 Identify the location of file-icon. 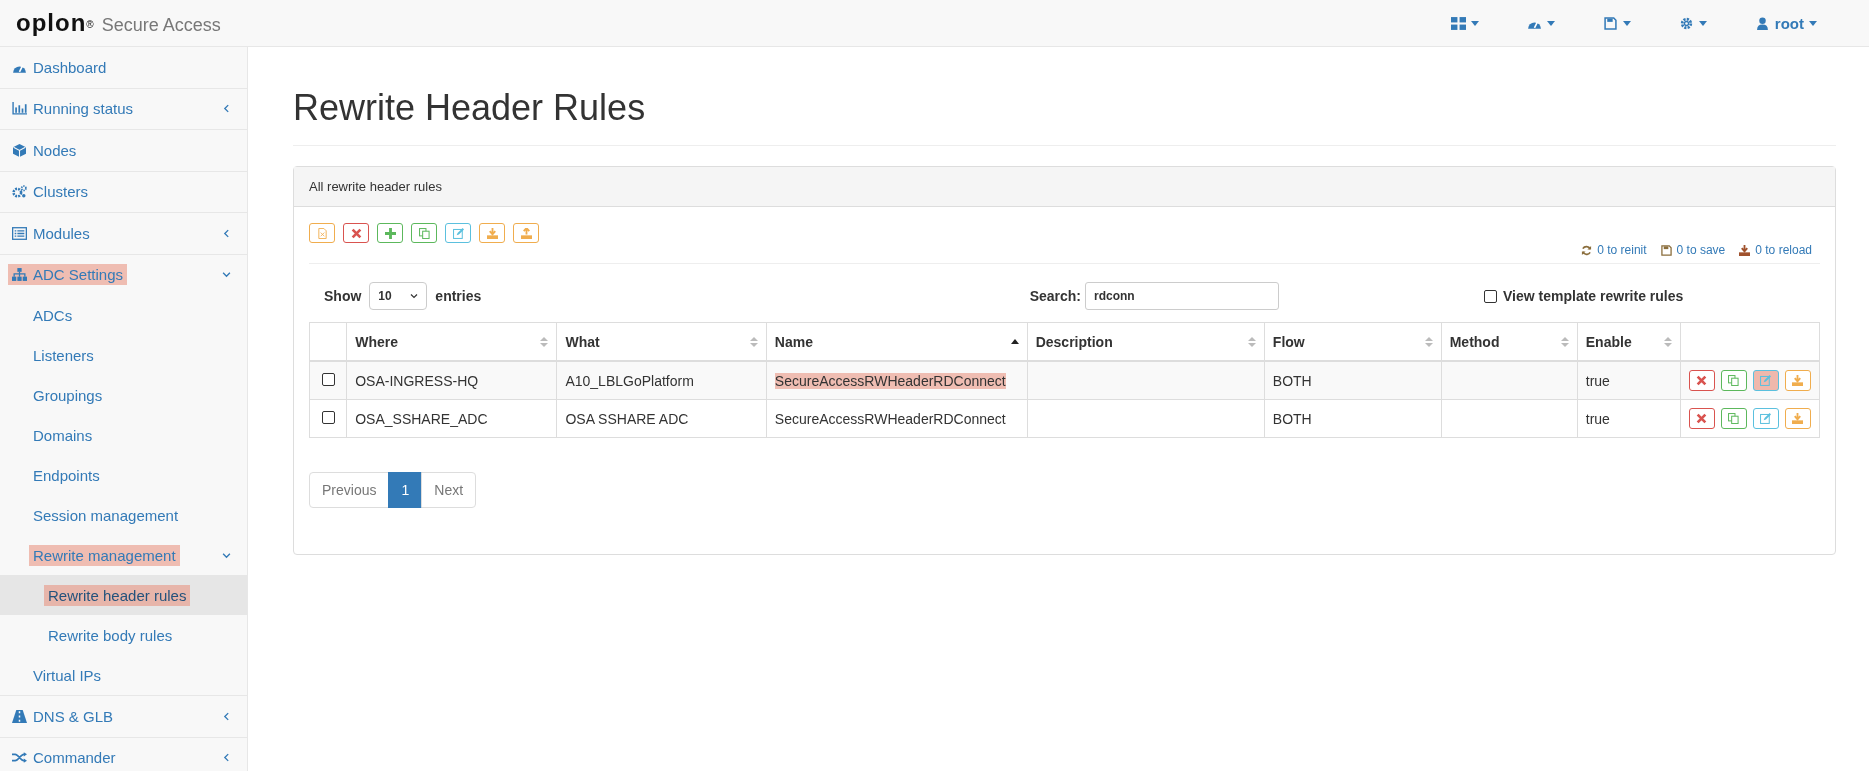
(322, 233).